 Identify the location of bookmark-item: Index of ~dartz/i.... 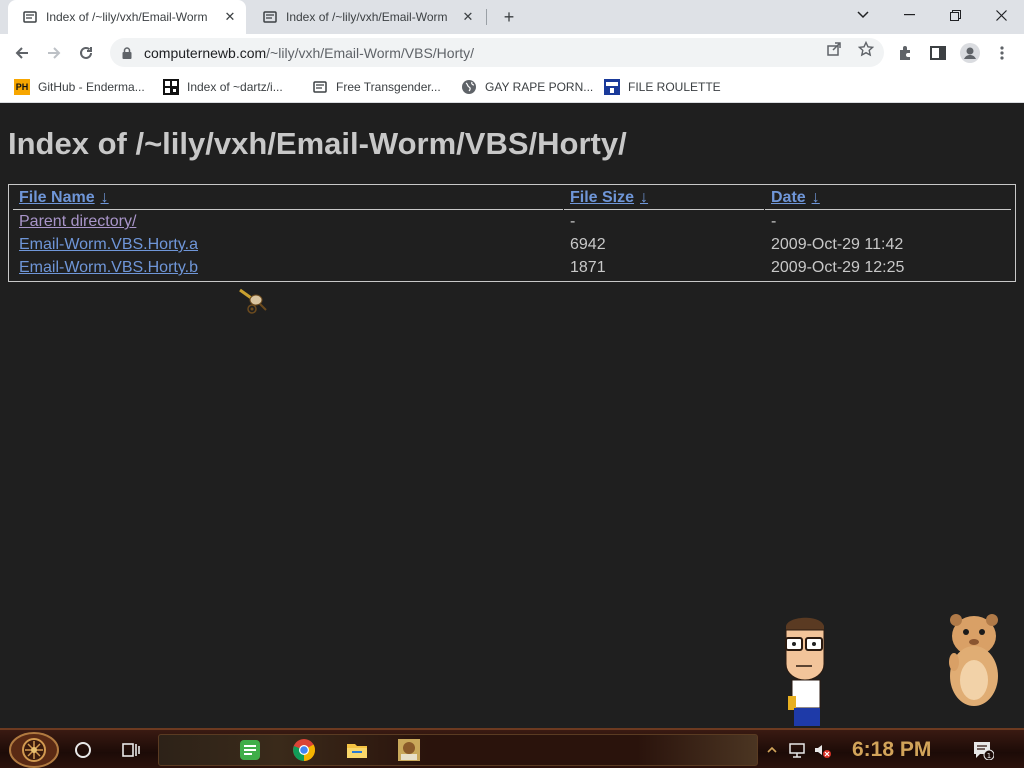
(223, 87).